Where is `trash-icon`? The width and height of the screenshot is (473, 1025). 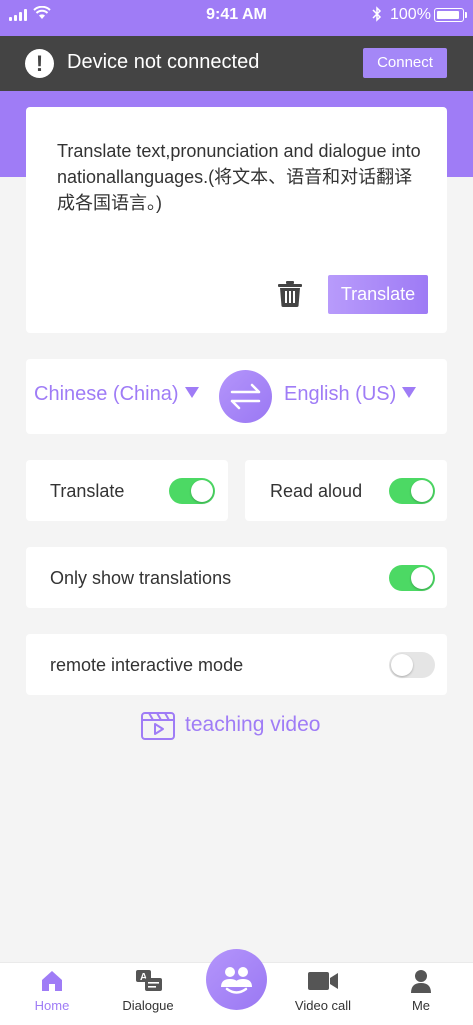 trash-icon is located at coordinates (290, 294).